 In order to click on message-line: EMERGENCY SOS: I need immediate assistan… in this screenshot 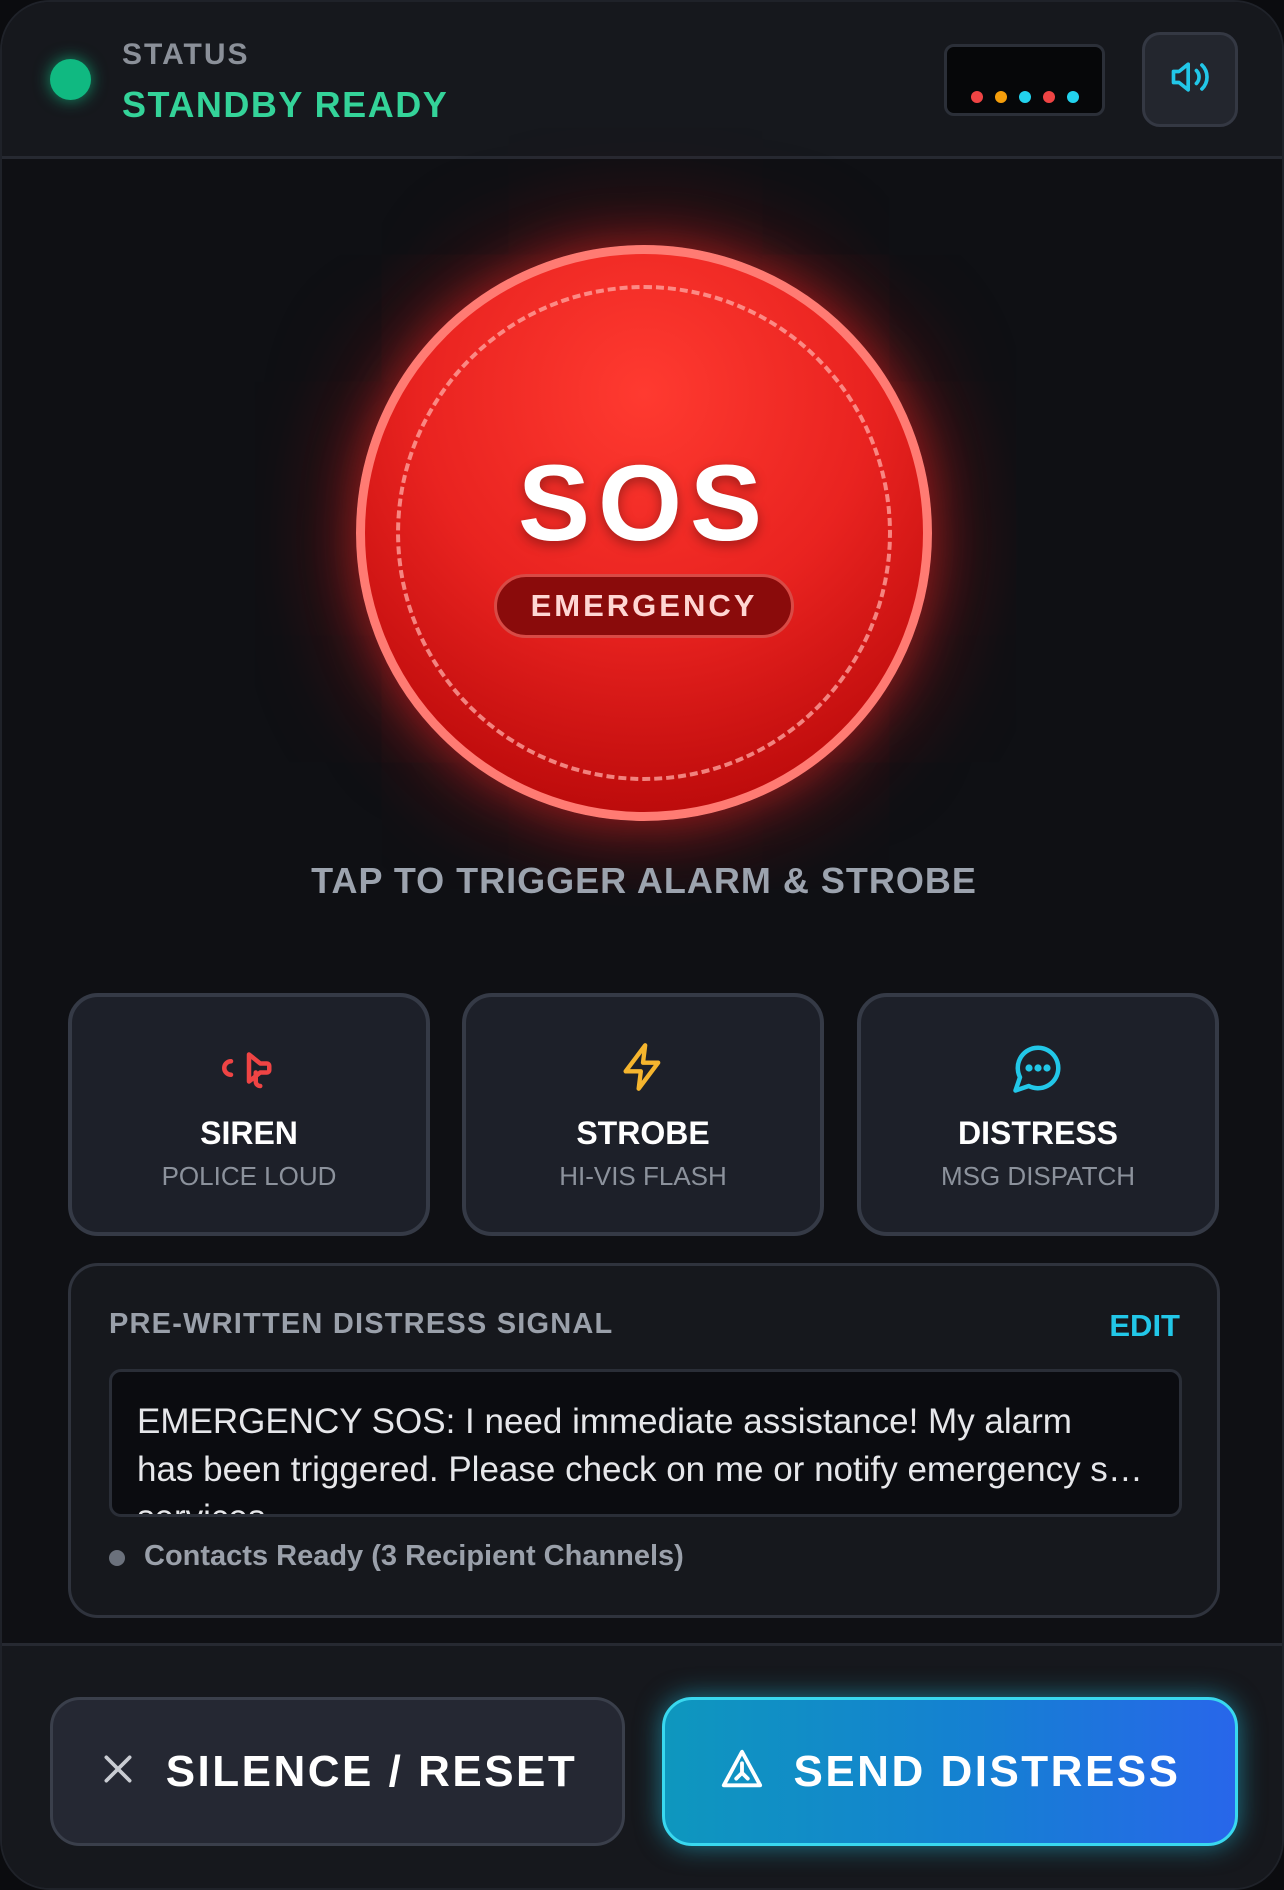, I will do `click(604, 1421)`.